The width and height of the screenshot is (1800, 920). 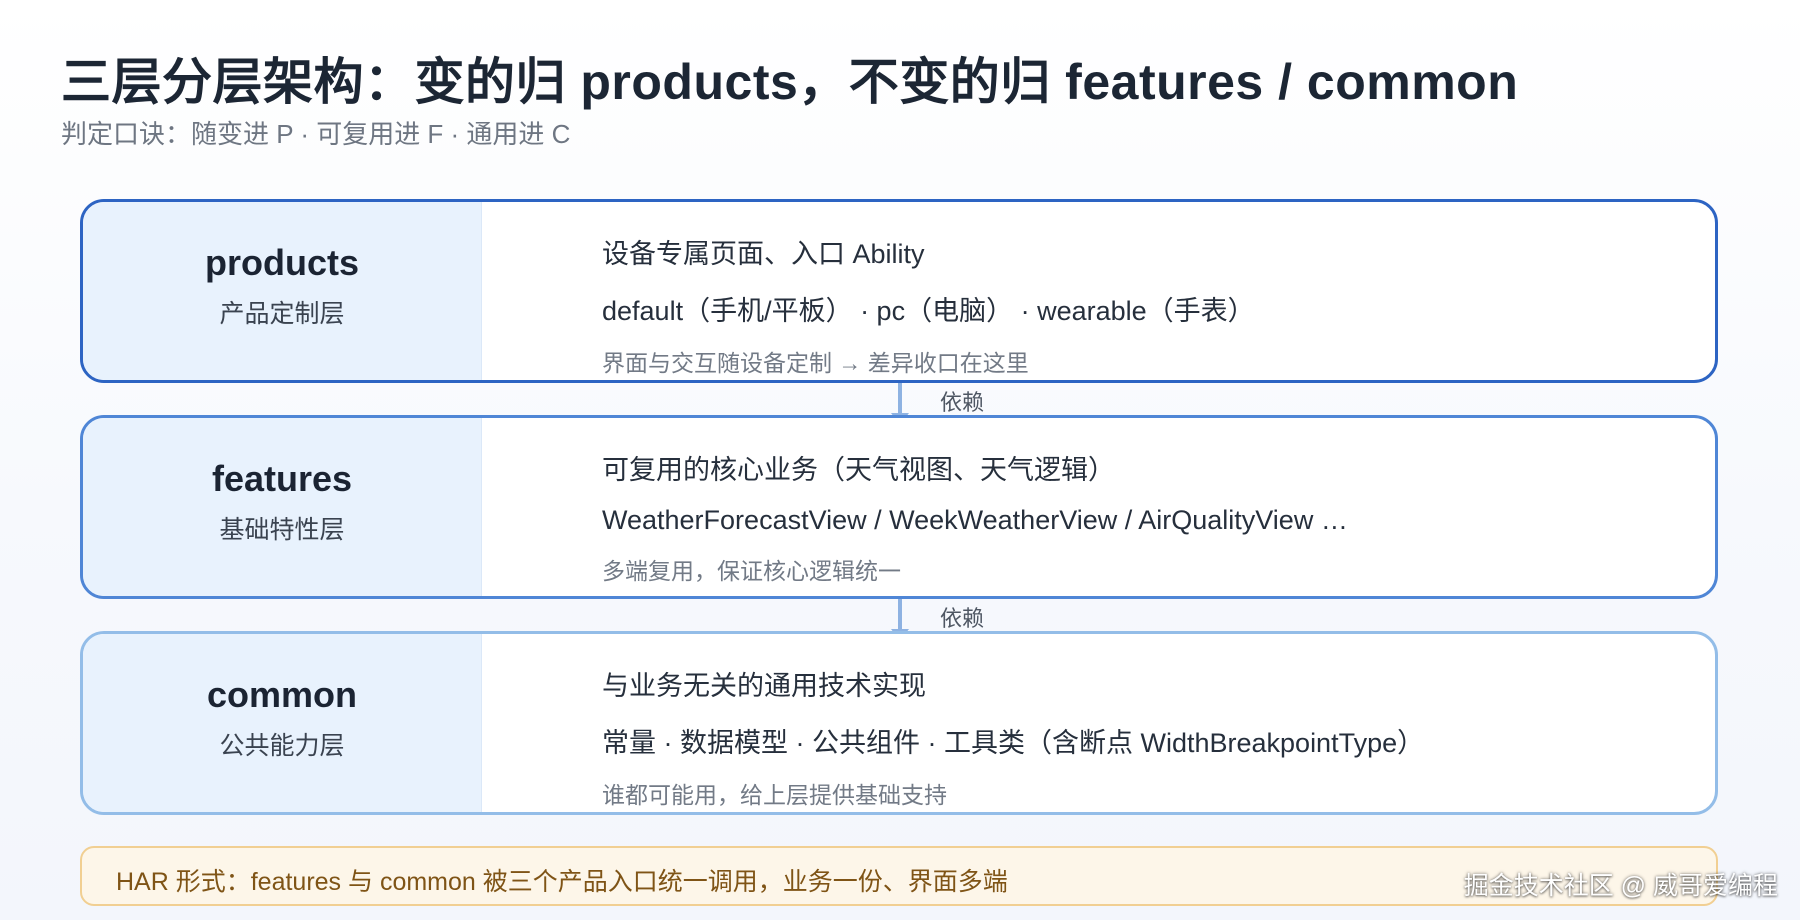 What do you see at coordinates (962, 402) in the screenshot?
I see `dependency-label-1: 依赖` at bounding box center [962, 402].